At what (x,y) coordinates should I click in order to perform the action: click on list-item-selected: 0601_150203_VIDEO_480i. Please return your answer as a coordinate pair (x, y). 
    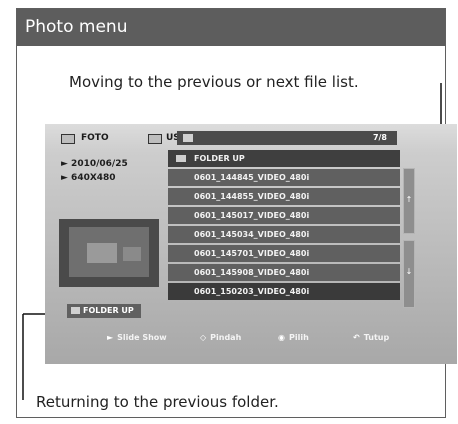
    Looking at the image, I should click on (284, 291).